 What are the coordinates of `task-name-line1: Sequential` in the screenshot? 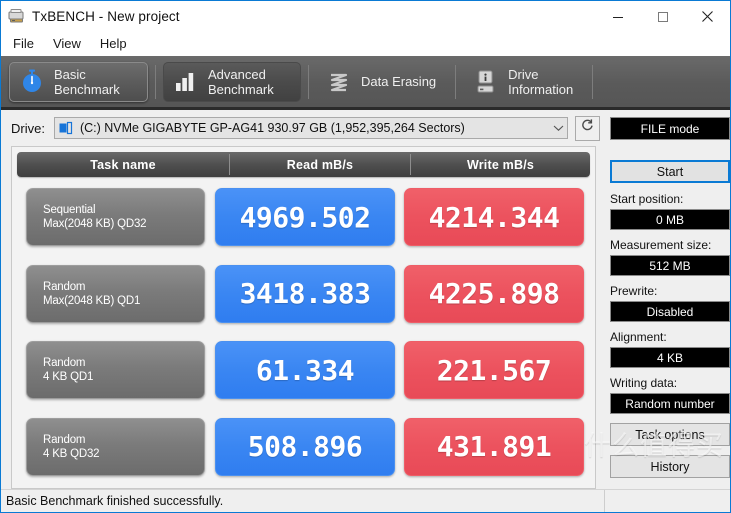 It's located at (69, 210).